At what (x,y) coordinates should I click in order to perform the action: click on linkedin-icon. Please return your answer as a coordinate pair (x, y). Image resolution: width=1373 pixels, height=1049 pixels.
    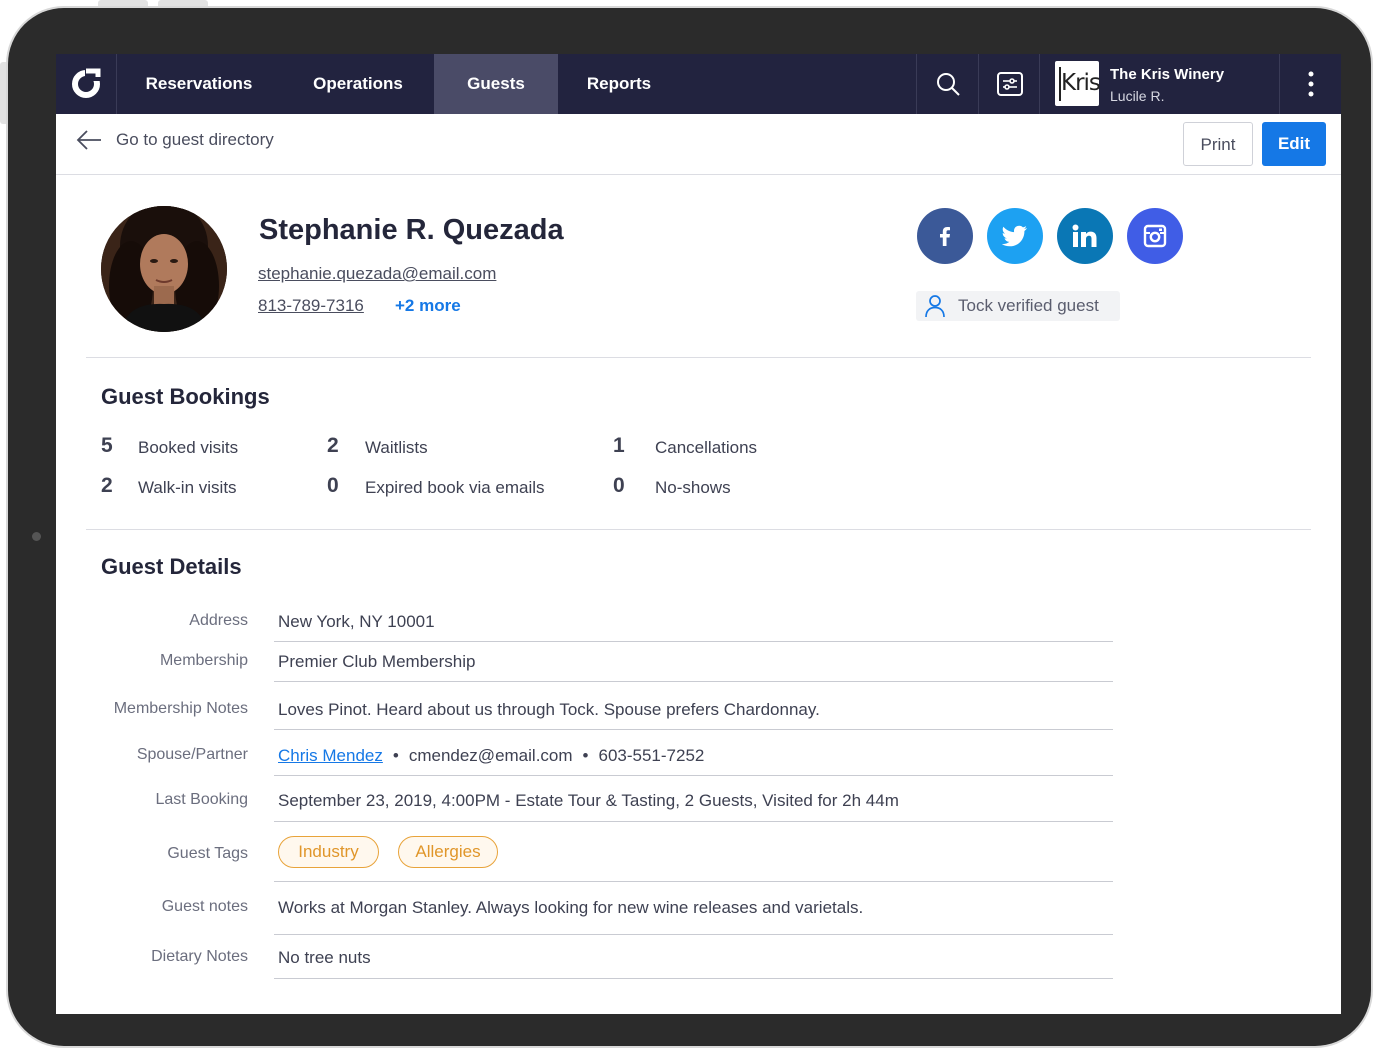
    Looking at the image, I should click on (1084, 235).